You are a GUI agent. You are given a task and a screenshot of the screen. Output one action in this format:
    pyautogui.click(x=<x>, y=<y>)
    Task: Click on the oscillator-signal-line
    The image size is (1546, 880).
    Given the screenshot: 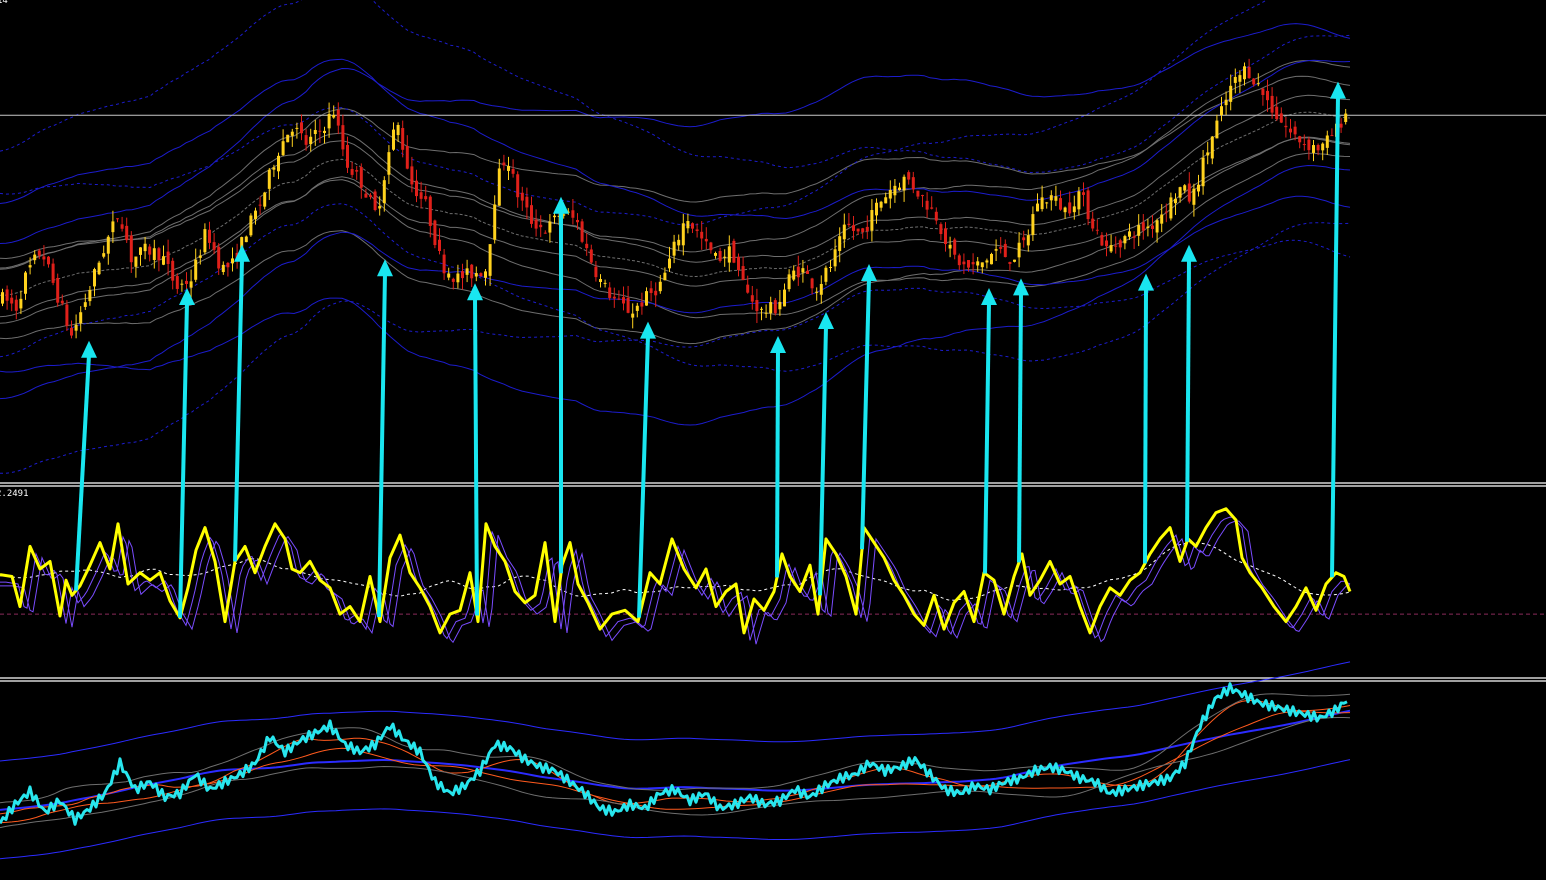 What is the action you would take?
    pyautogui.click(x=675, y=582)
    